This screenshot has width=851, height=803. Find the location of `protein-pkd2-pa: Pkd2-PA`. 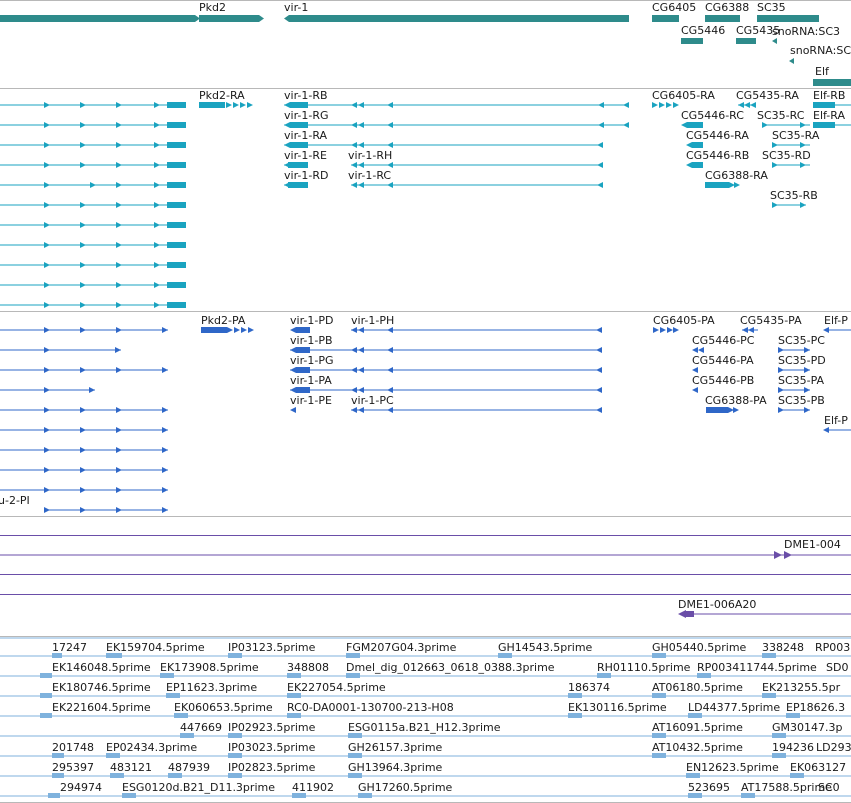

protein-pkd2-pa: Pkd2-PA is located at coordinates (227, 323).